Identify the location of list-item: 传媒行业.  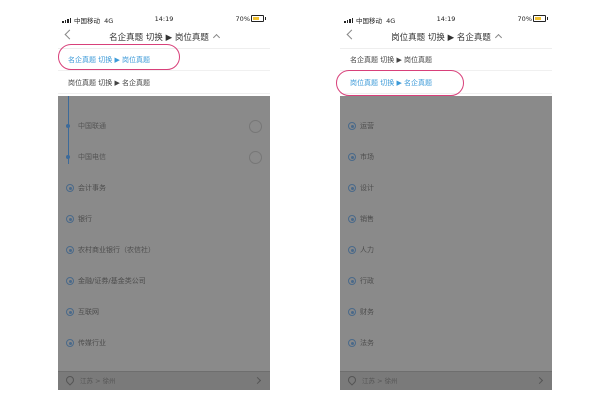
(164, 343).